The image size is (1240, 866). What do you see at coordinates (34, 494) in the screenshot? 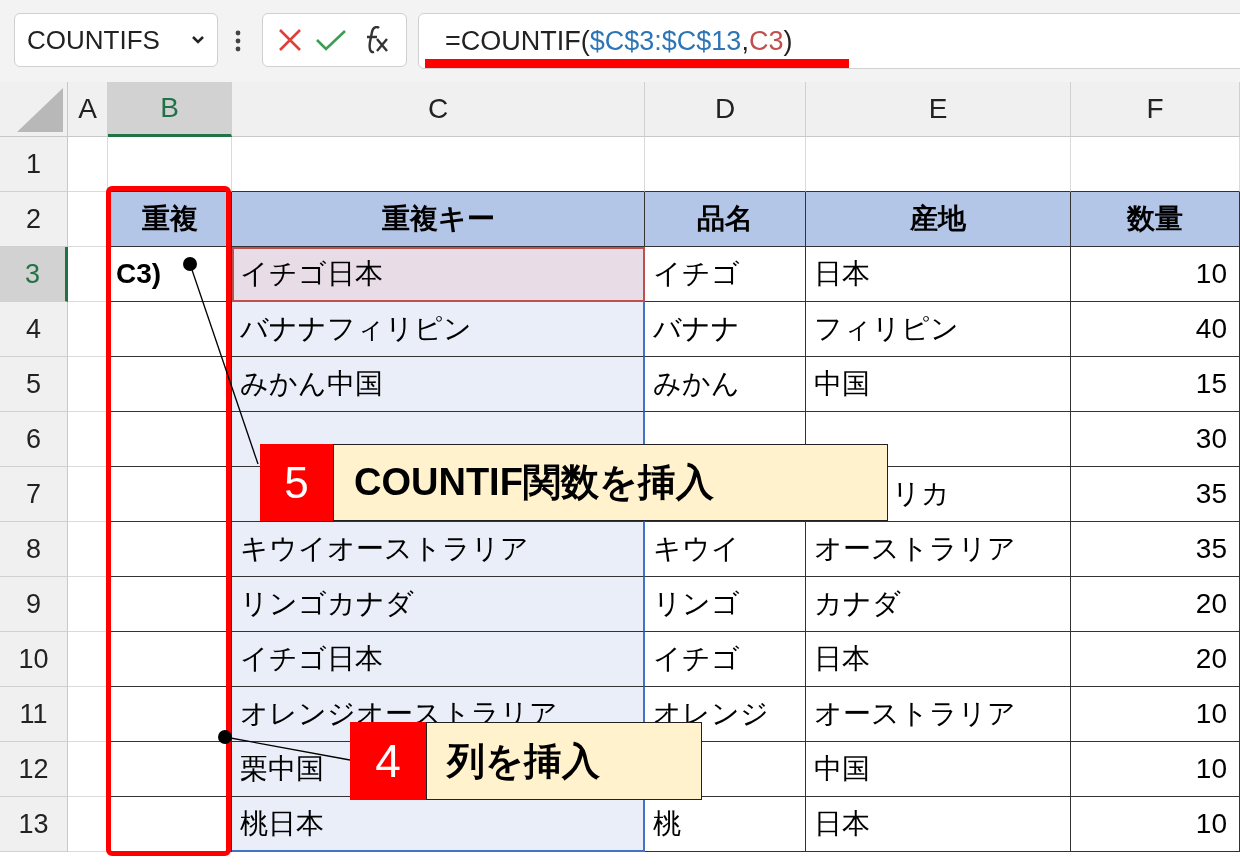
I see `row-header: 7` at bounding box center [34, 494].